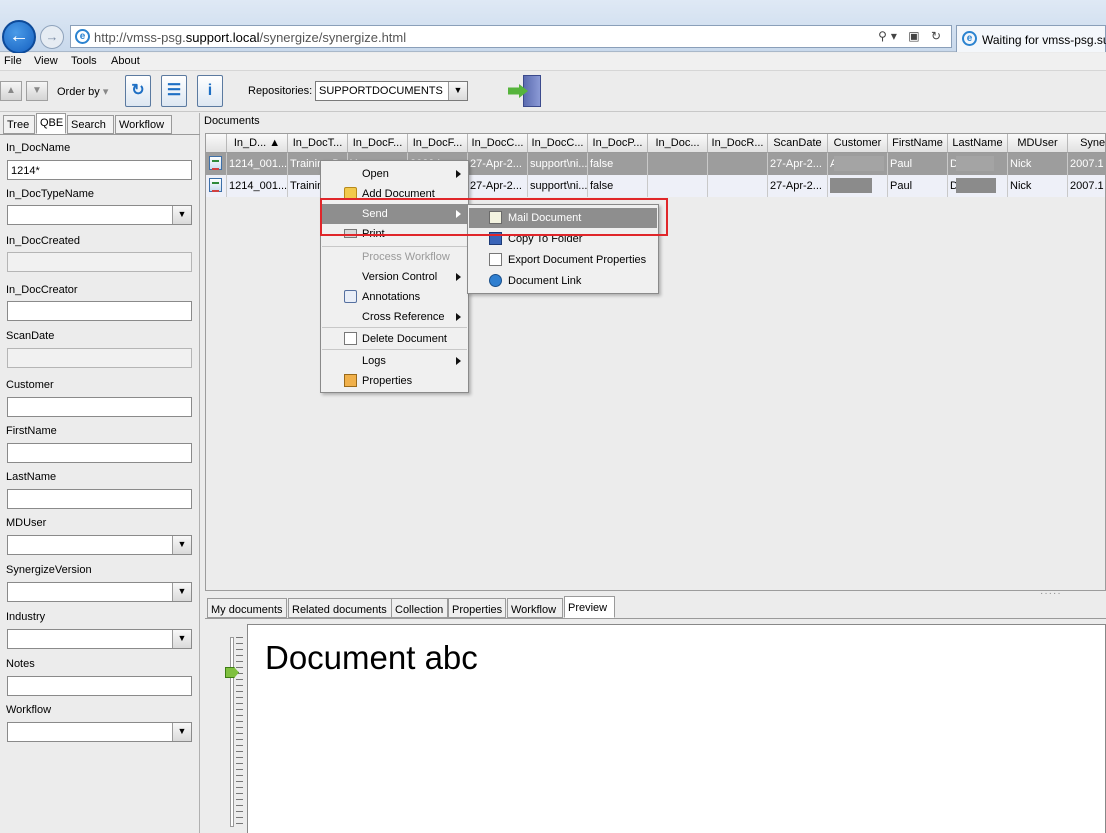  I want to click on zoom-slider, so click(232, 731).